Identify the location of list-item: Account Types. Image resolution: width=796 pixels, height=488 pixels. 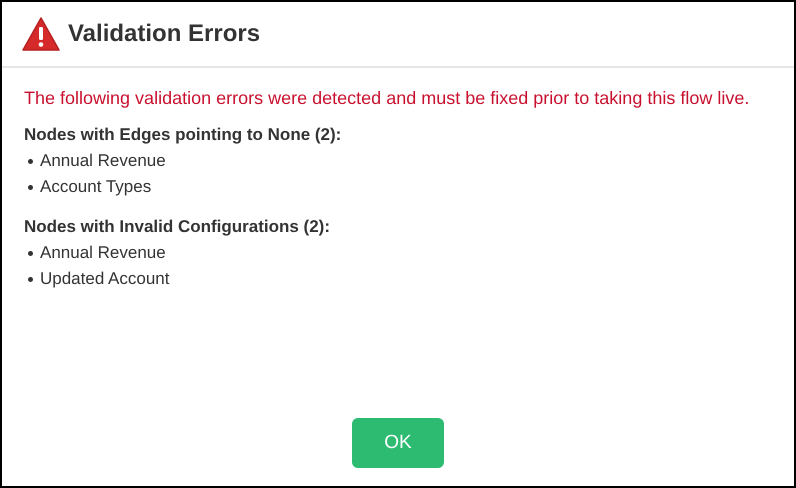
(96, 187).